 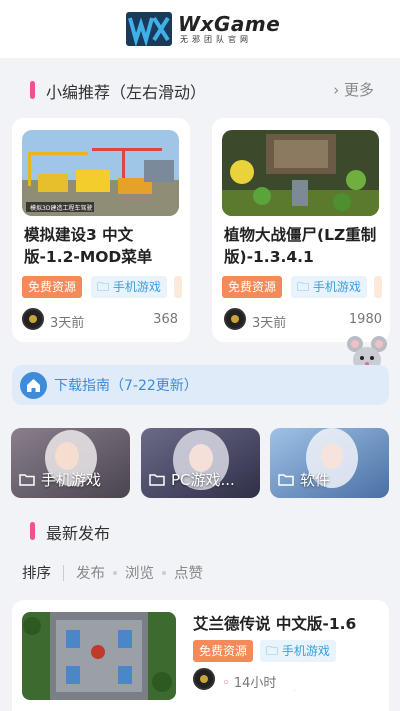 I want to click on logo-subtitle: 无邪团队官网, so click(x=216, y=39).